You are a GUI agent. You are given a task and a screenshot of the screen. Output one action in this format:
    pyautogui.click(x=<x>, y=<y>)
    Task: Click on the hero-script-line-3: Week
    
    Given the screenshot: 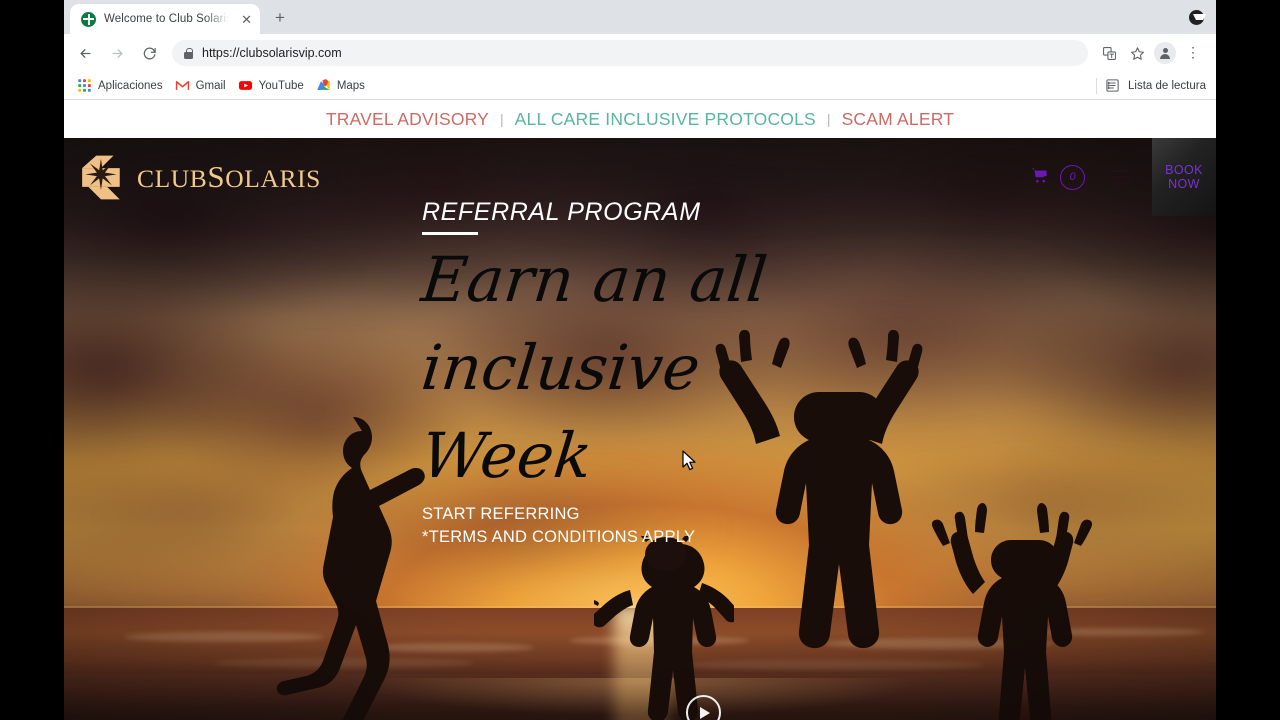 What is the action you would take?
    pyautogui.click(x=507, y=455)
    